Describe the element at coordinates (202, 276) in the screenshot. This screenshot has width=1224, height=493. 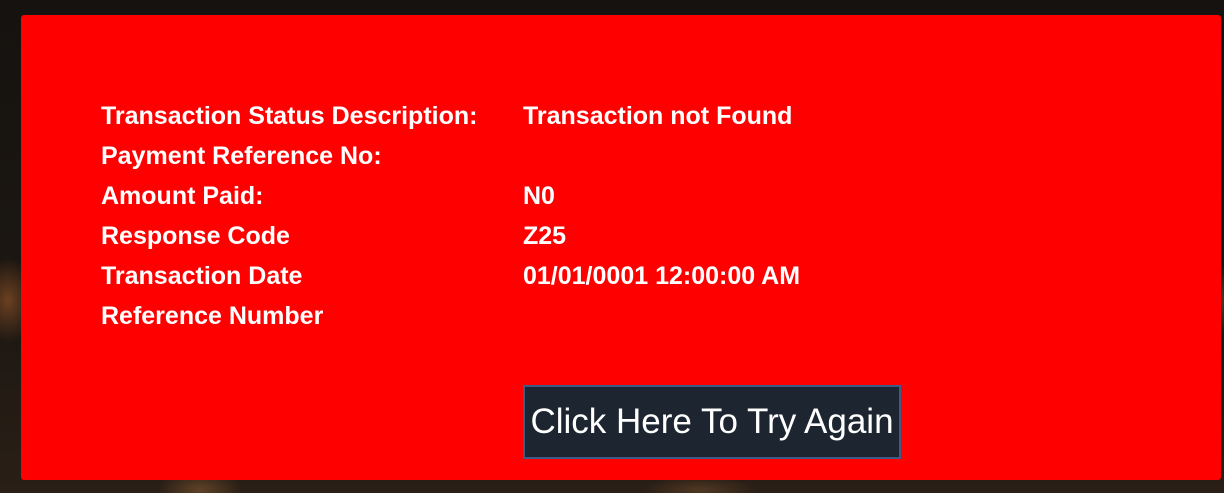
I see `transaction-date-label: Transaction Date` at that location.